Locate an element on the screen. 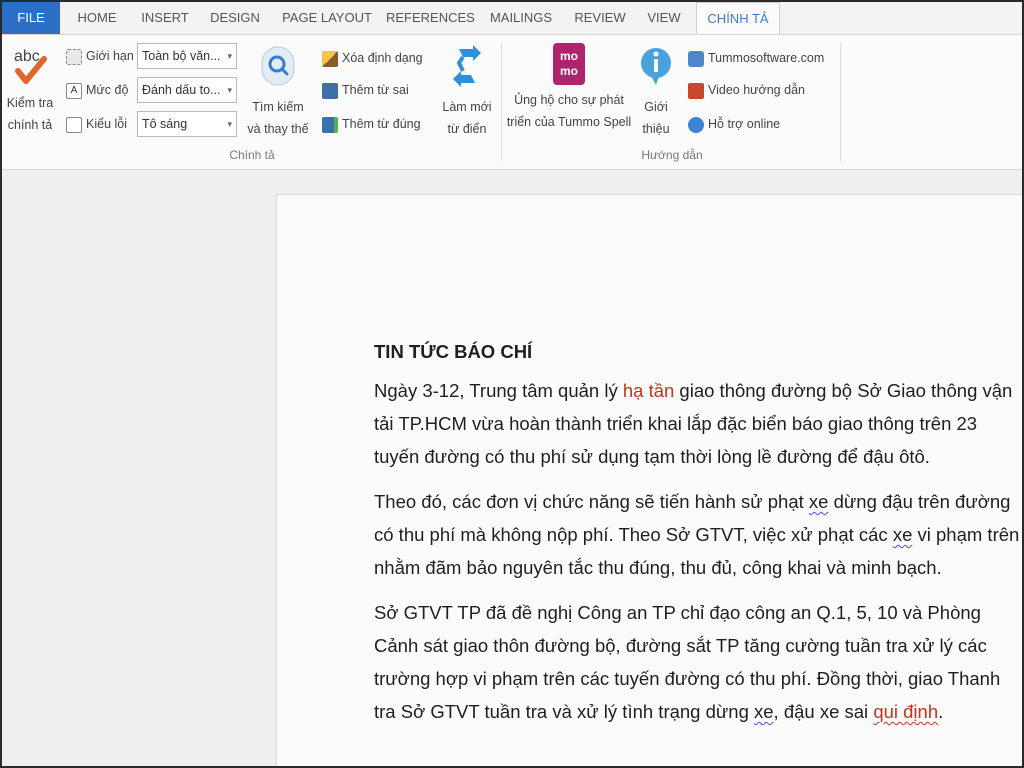 The width and height of the screenshot is (1024, 768). scope-dropdown: Toàn bộ văn... ▾ is located at coordinates (187, 56).